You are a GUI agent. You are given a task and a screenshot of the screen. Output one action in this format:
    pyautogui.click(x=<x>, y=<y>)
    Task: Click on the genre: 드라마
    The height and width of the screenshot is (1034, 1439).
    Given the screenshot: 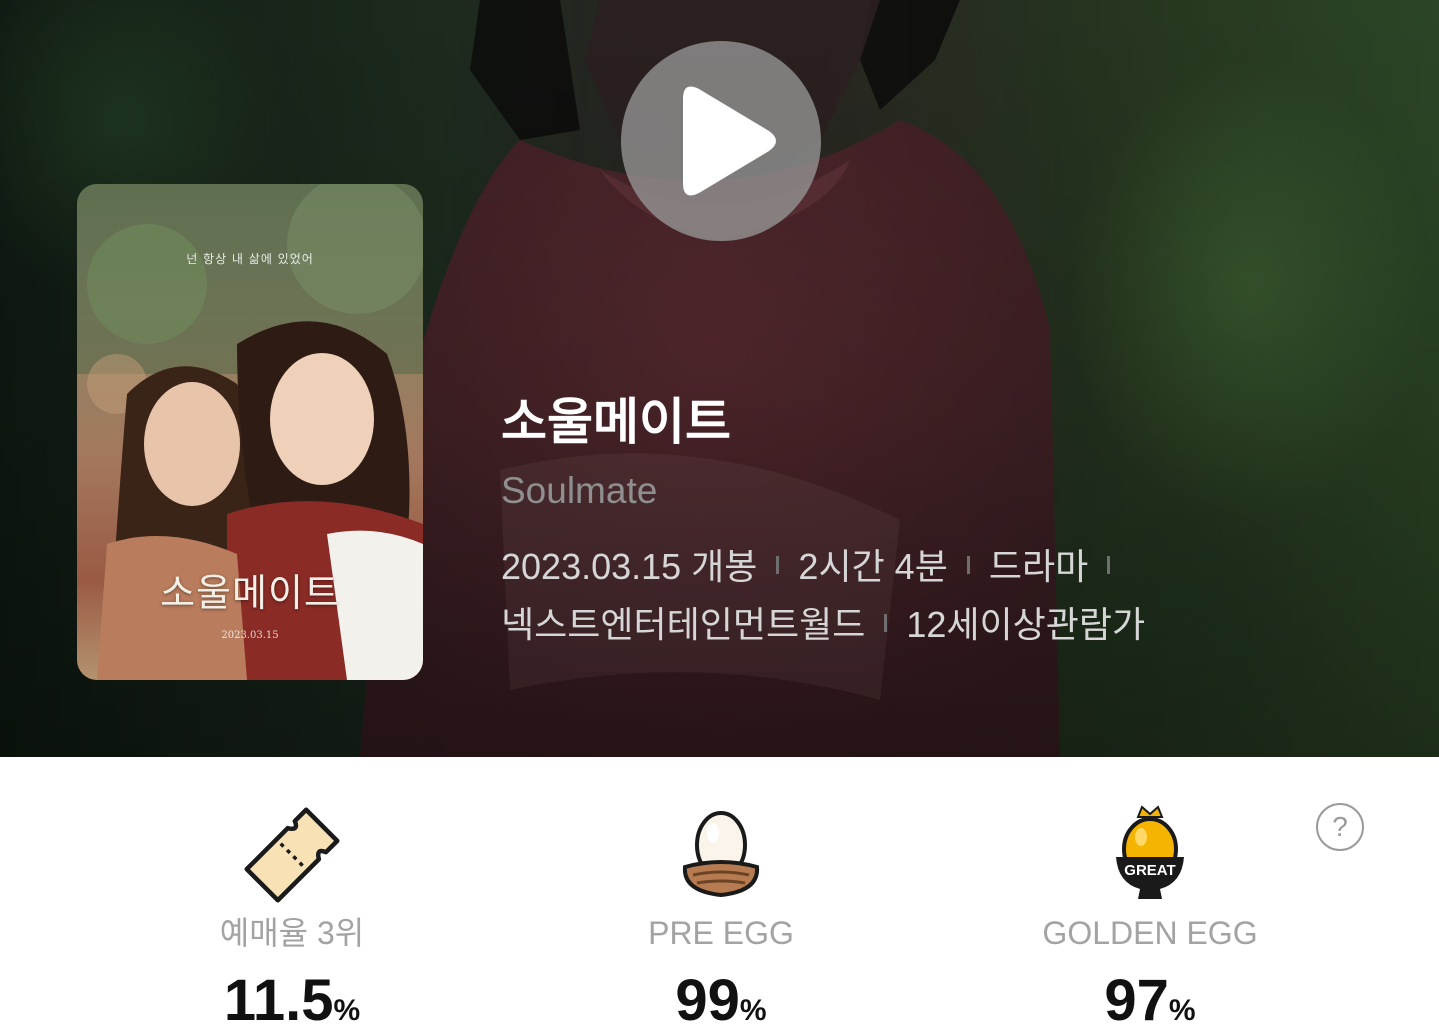 What is the action you would take?
    pyautogui.click(x=1038, y=566)
    